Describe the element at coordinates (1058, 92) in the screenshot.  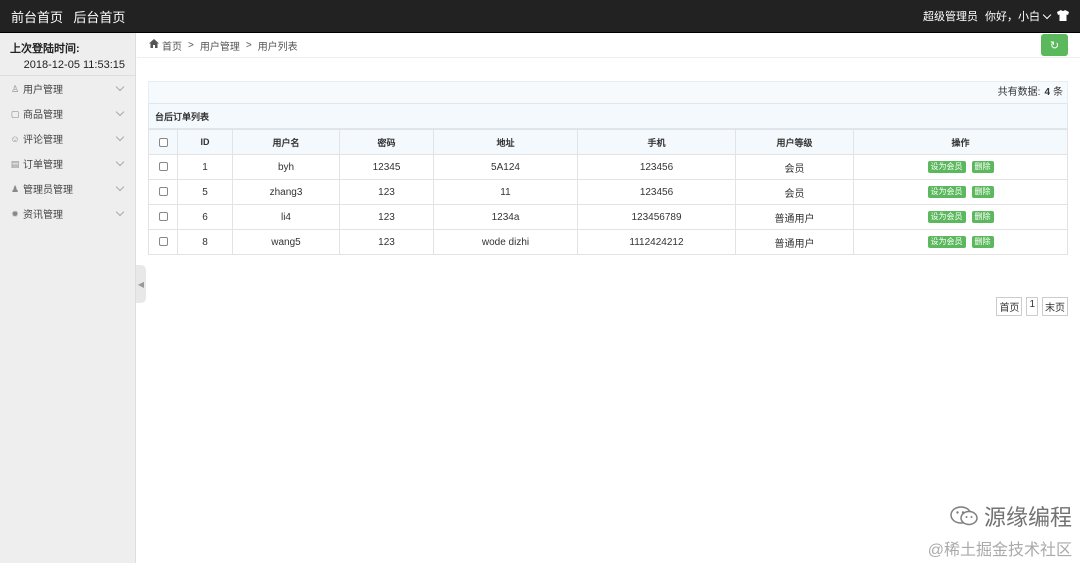
I see `total-unit: 条` at that location.